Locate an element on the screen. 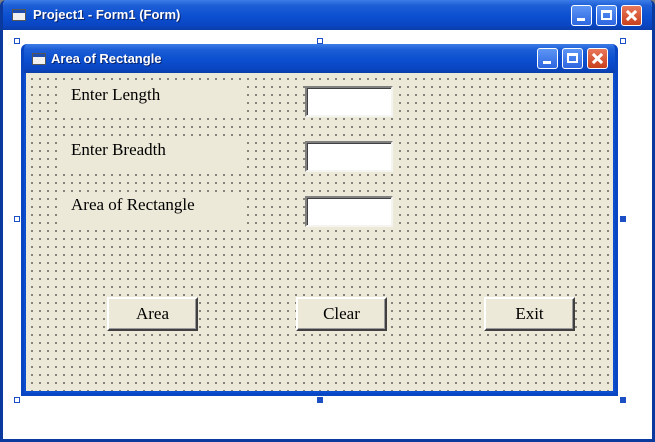 This screenshot has height=442, width=655. resize-handle-bottom-left is located at coordinates (17, 400).